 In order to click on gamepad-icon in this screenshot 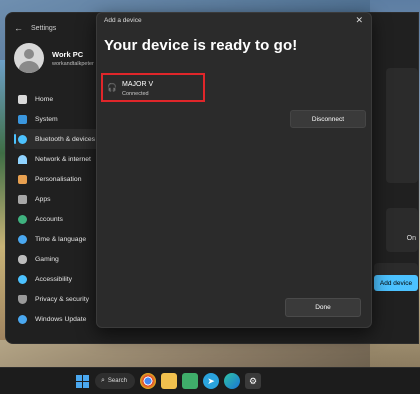, I will do `click(22, 259)`.